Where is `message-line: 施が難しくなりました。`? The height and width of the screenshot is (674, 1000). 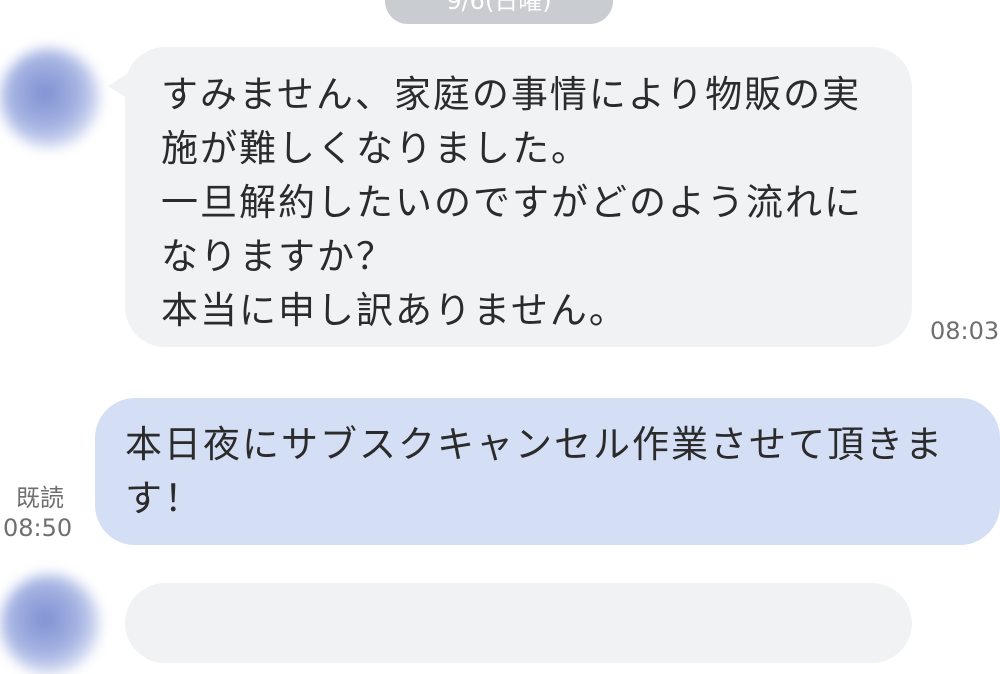 message-line: 施が難しくなりました。 is located at coordinates (375, 148).